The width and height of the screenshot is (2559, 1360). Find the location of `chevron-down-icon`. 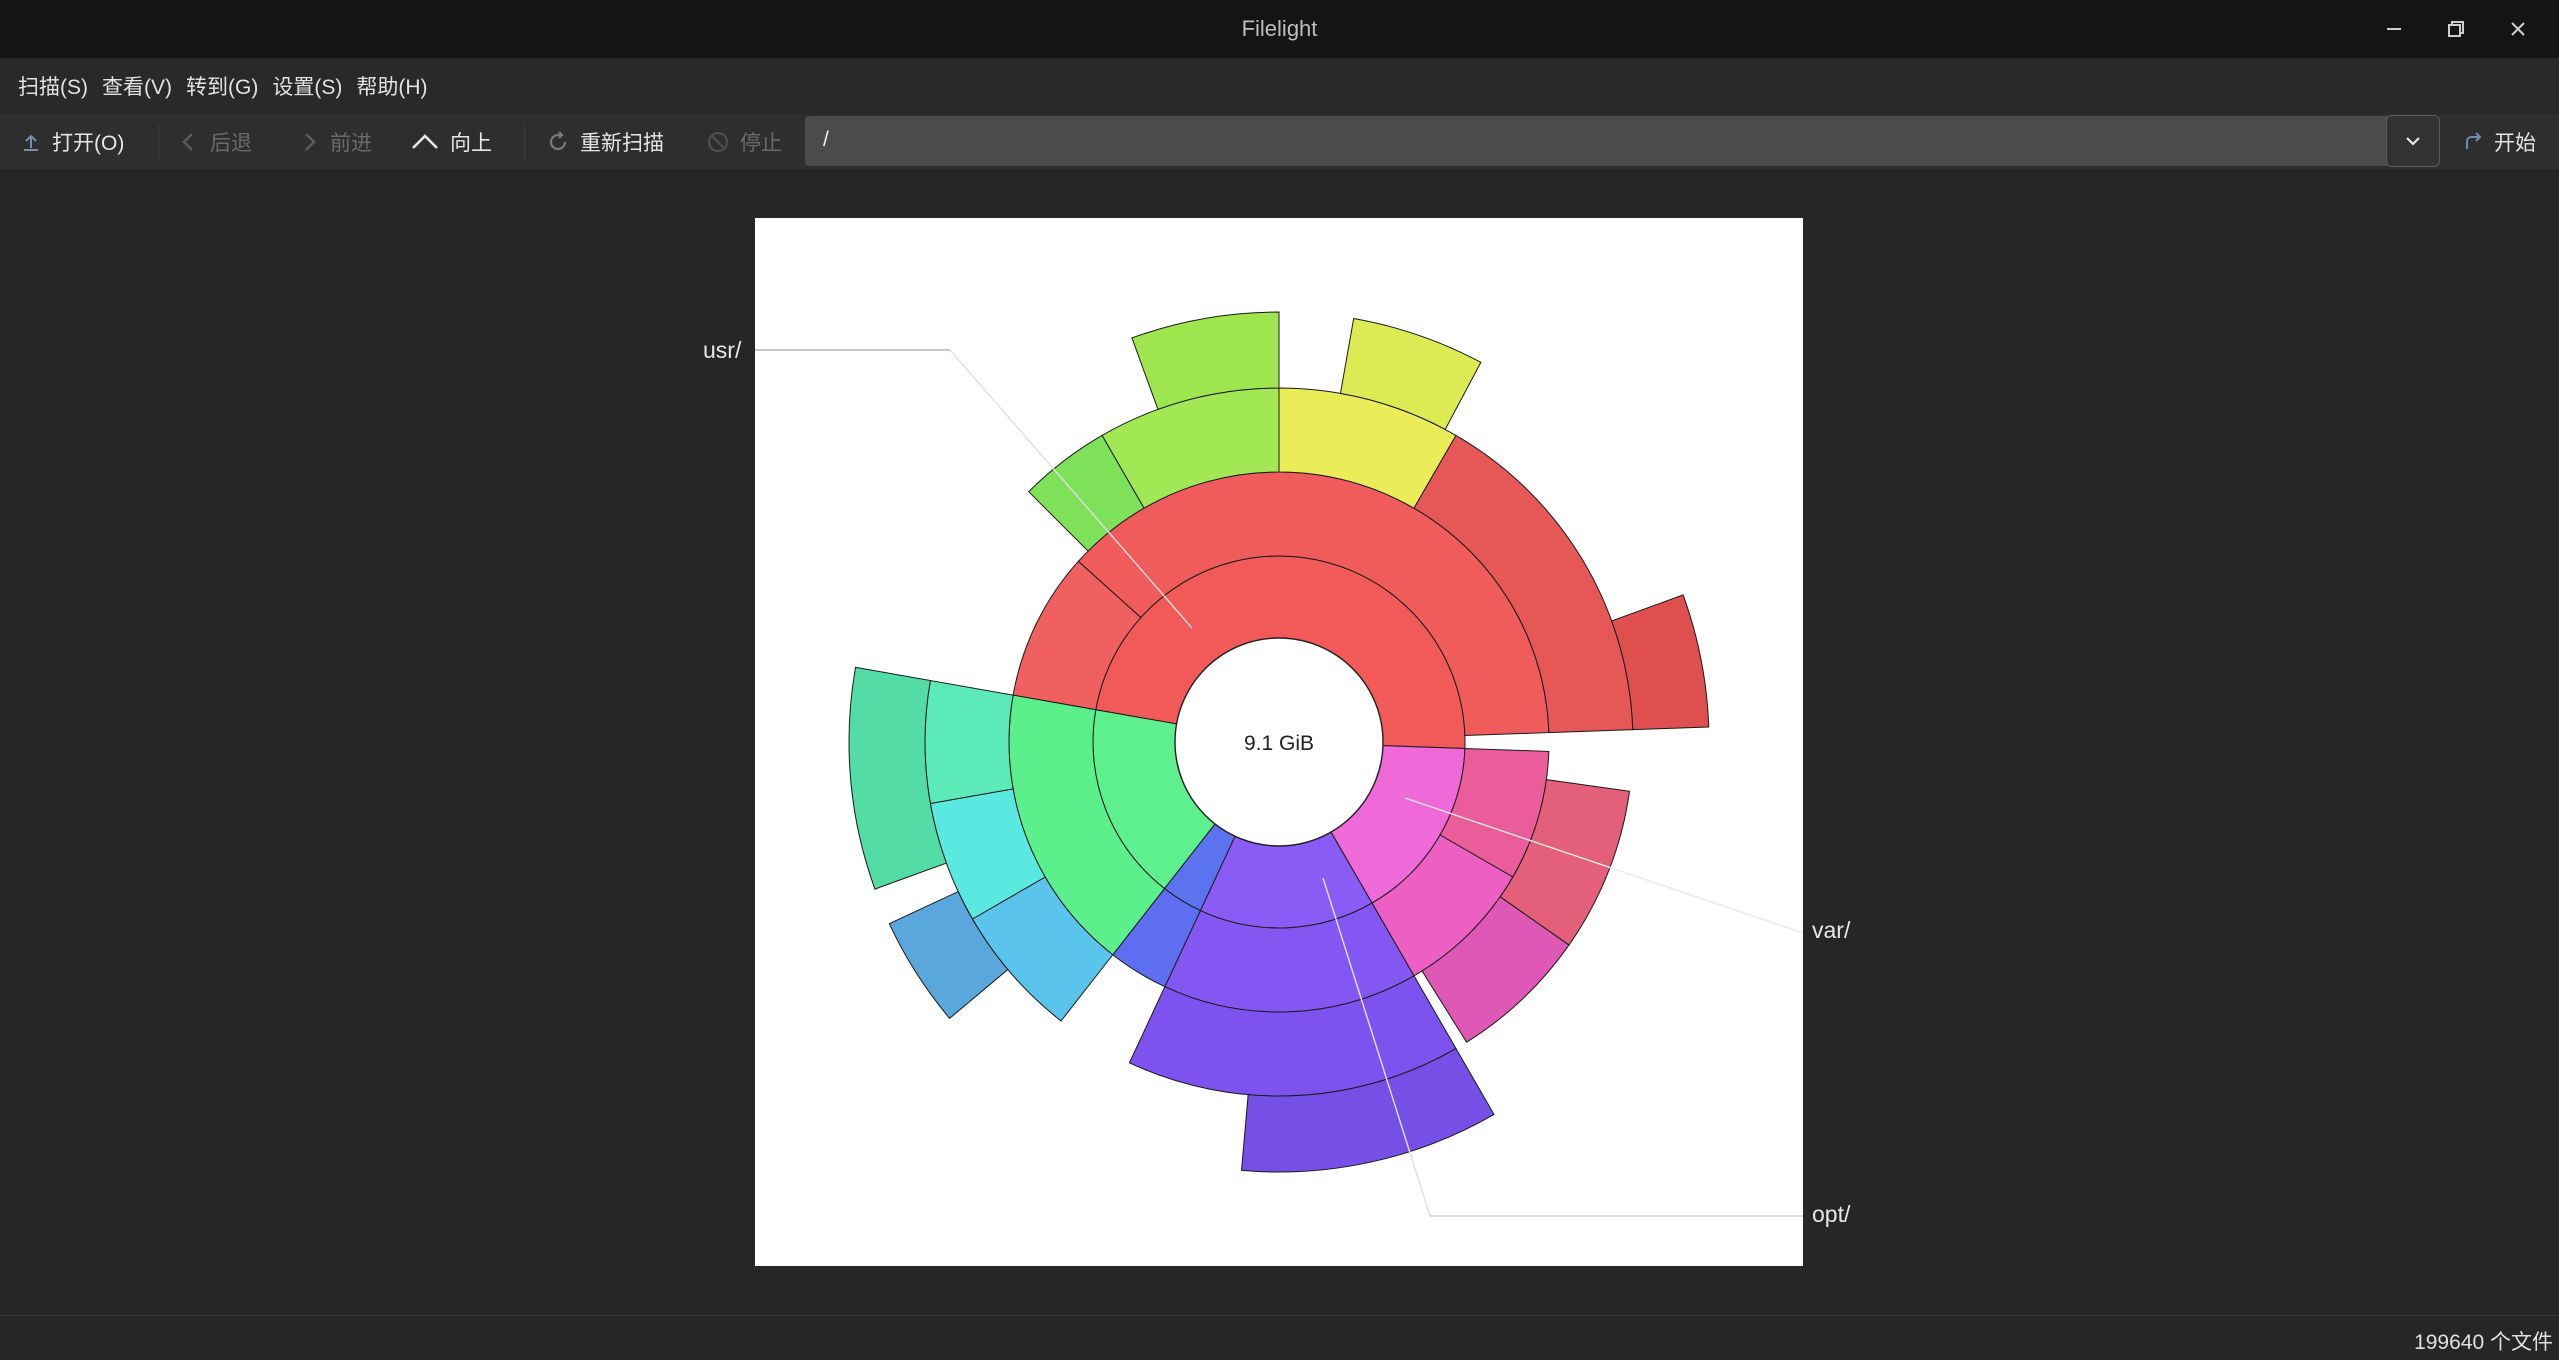

chevron-down-icon is located at coordinates (2413, 141).